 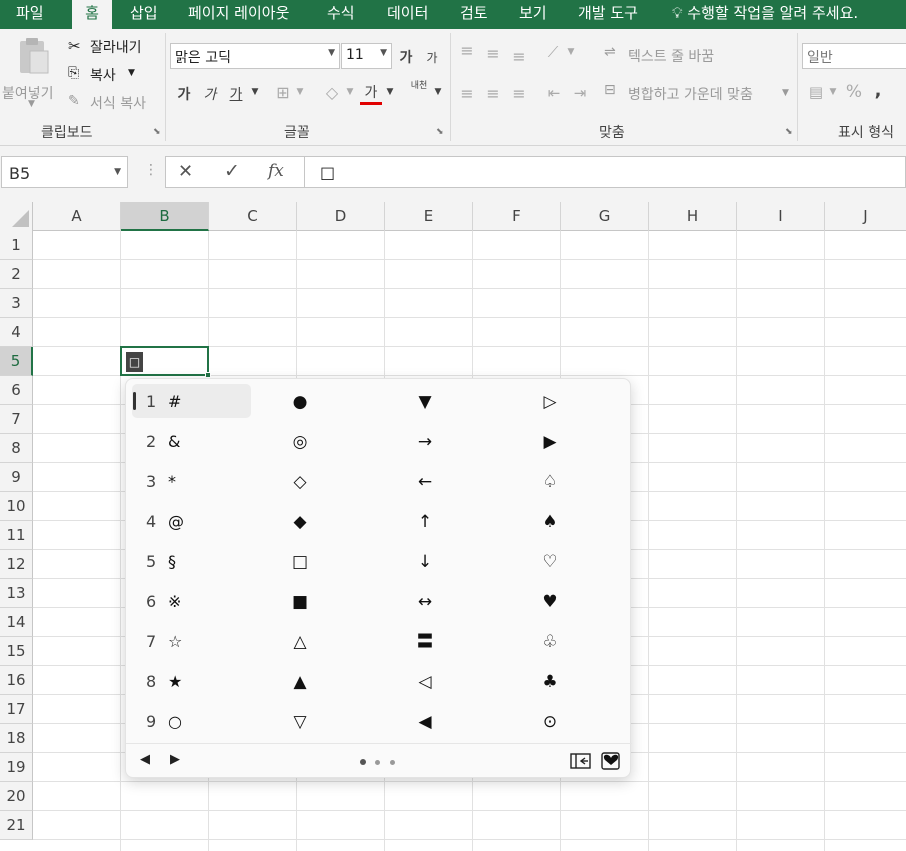 What do you see at coordinates (300, 92) in the screenshot?
I see `borders-dropdown-icon: ▼` at bounding box center [300, 92].